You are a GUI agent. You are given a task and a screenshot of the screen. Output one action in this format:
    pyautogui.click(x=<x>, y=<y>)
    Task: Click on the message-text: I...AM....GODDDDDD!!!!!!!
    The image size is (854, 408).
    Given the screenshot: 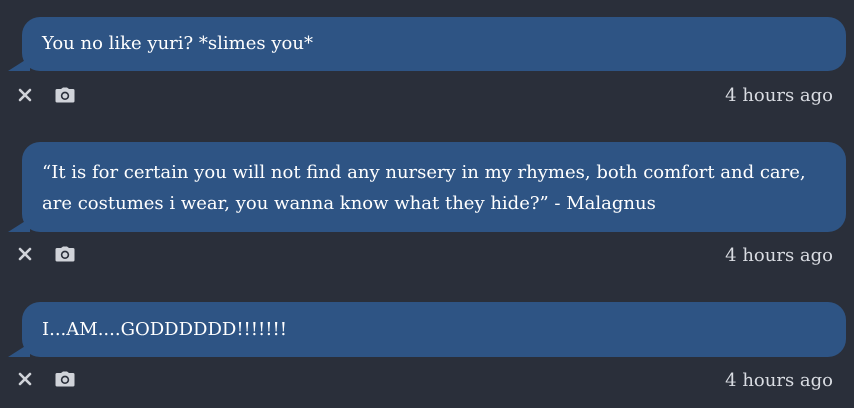 What is the action you would take?
    pyautogui.click(x=164, y=329)
    